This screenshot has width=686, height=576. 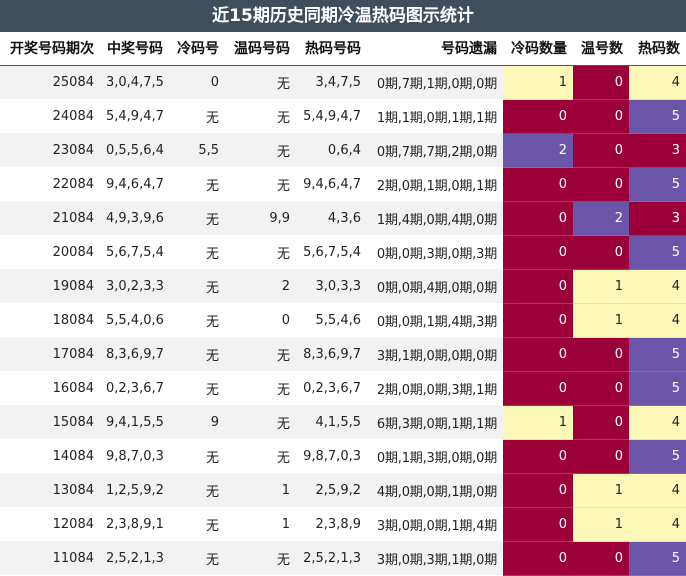 I want to click on cell-cold-count: 1, so click(x=538, y=82).